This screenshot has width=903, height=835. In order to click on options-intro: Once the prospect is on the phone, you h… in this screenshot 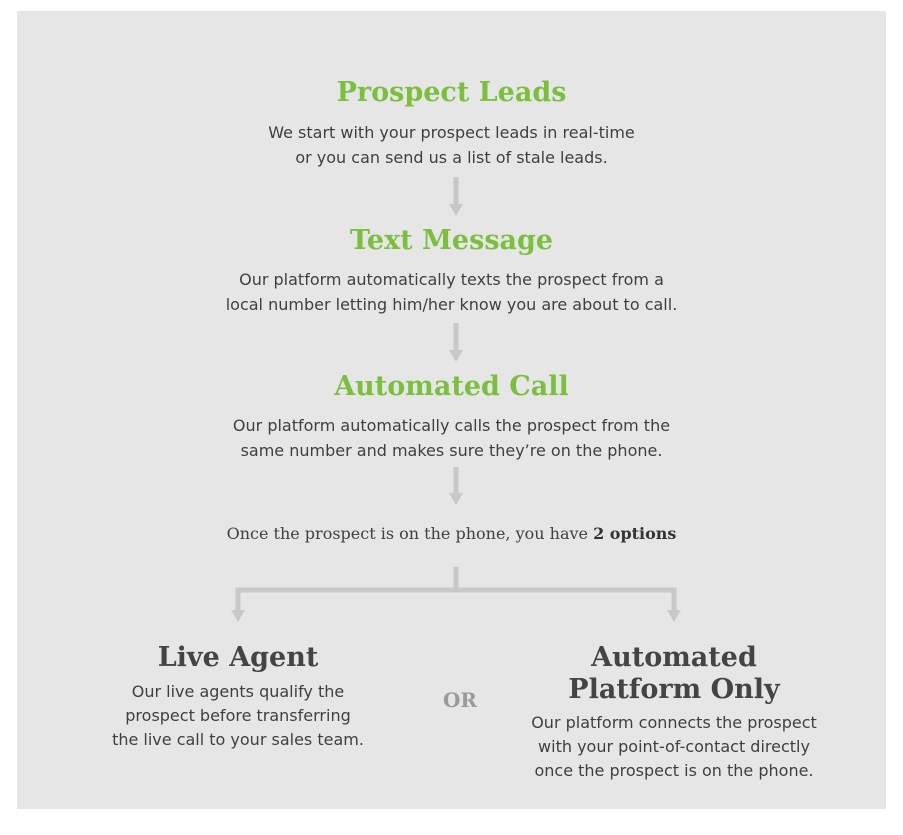, I will do `click(451, 534)`.